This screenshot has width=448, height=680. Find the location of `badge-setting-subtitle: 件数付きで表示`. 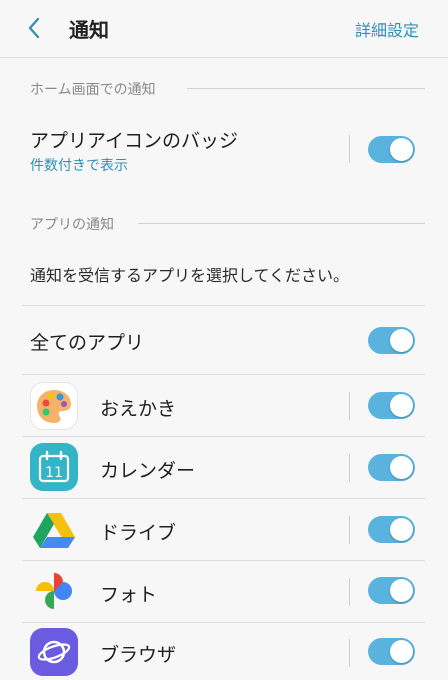

badge-setting-subtitle: 件数付きで表示 is located at coordinates (79, 166).